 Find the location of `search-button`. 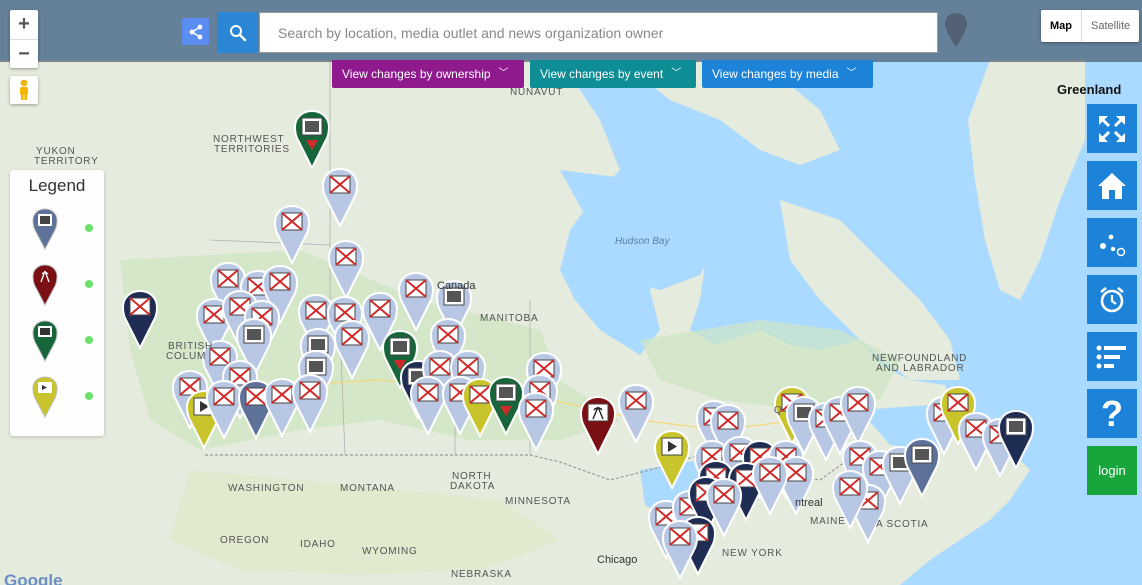

search-button is located at coordinates (237, 32).